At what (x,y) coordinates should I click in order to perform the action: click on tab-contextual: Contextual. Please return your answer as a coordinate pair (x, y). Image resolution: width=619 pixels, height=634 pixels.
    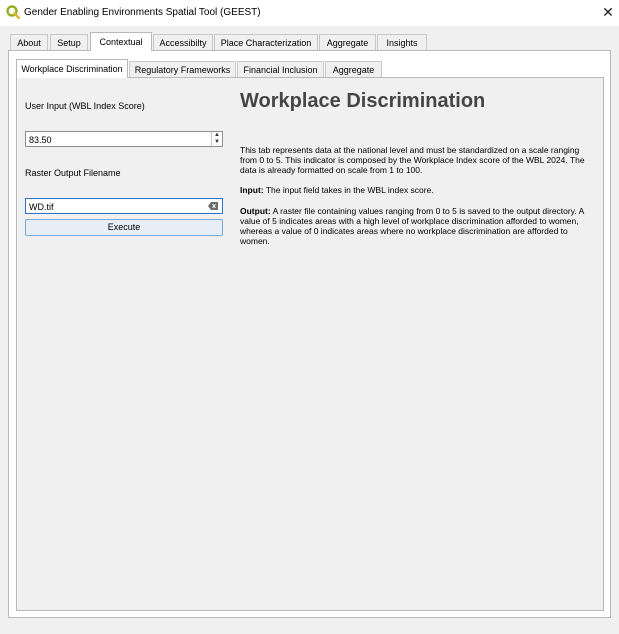
    Looking at the image, I should click on (121, 41).